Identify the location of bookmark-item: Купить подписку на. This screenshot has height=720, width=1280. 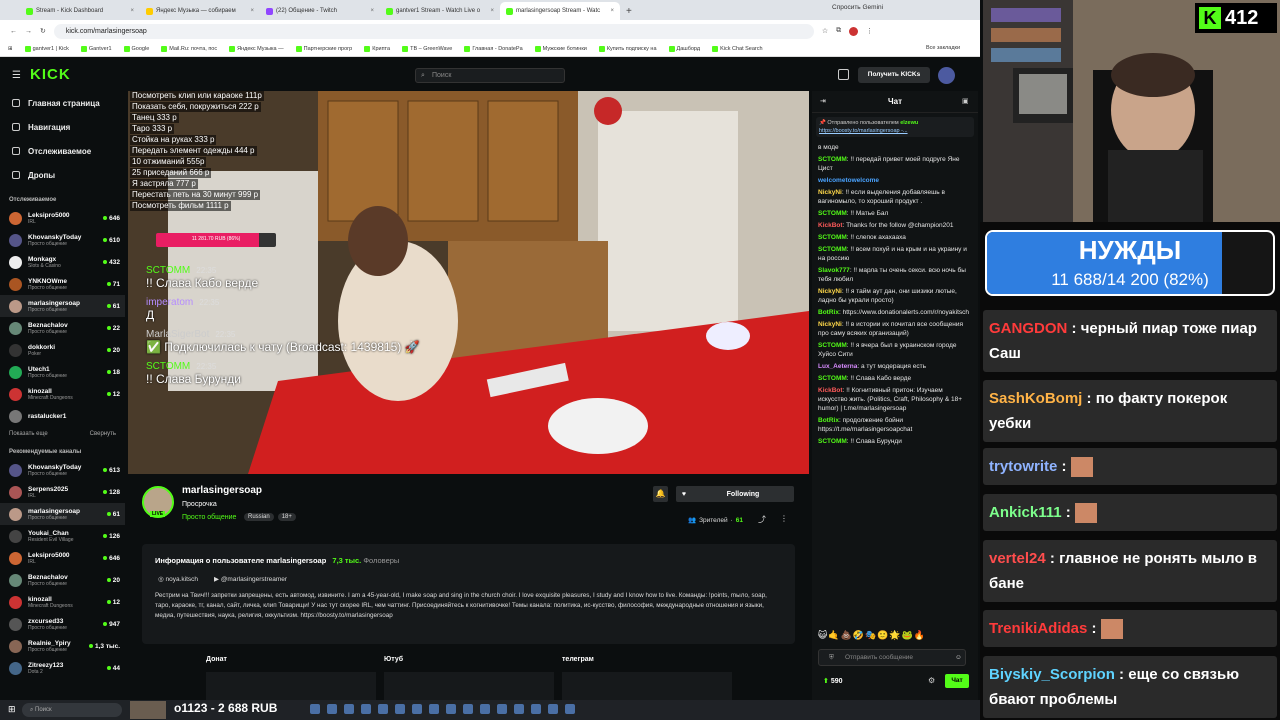
(627, 49).